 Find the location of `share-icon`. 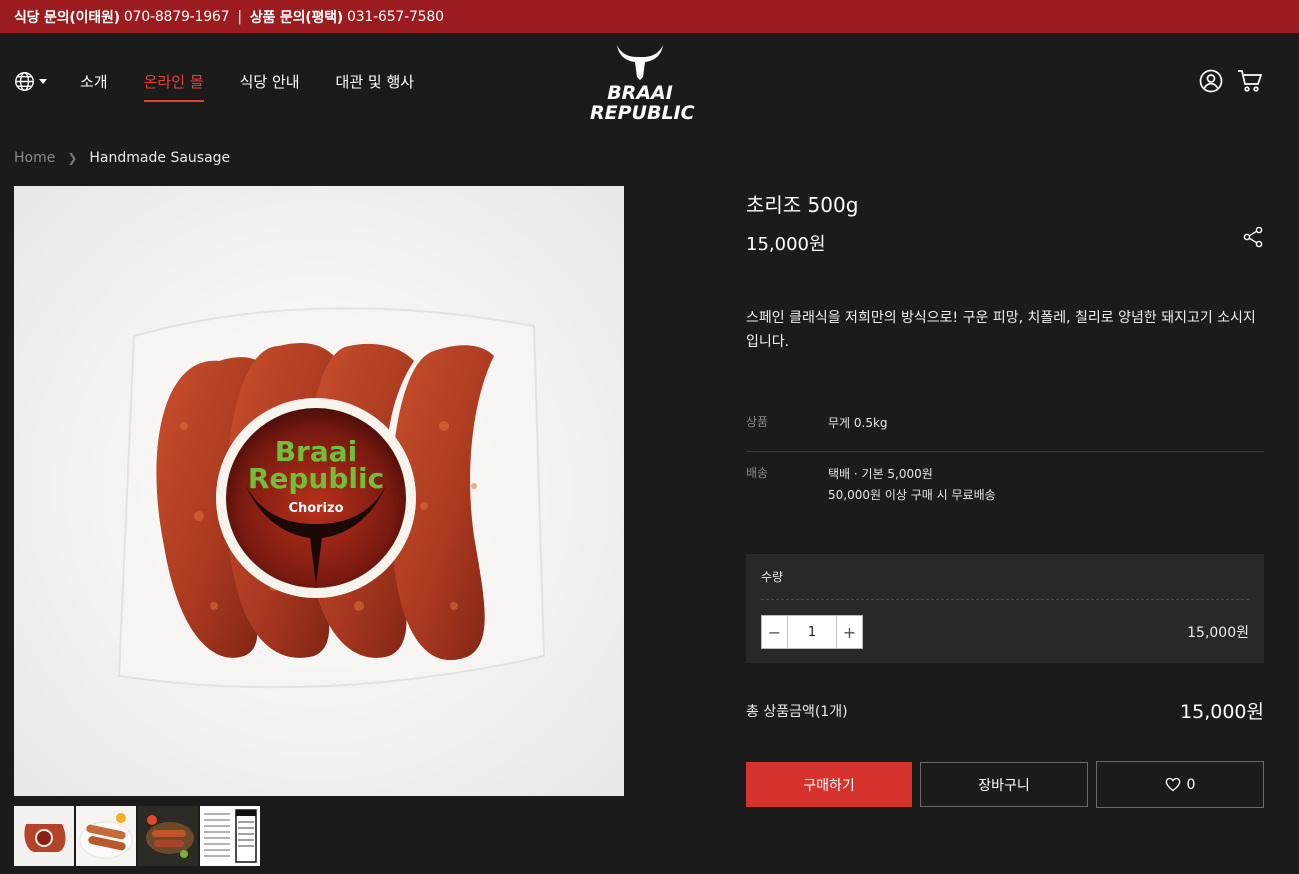

share-icon is located at coordinates (1253, 239).